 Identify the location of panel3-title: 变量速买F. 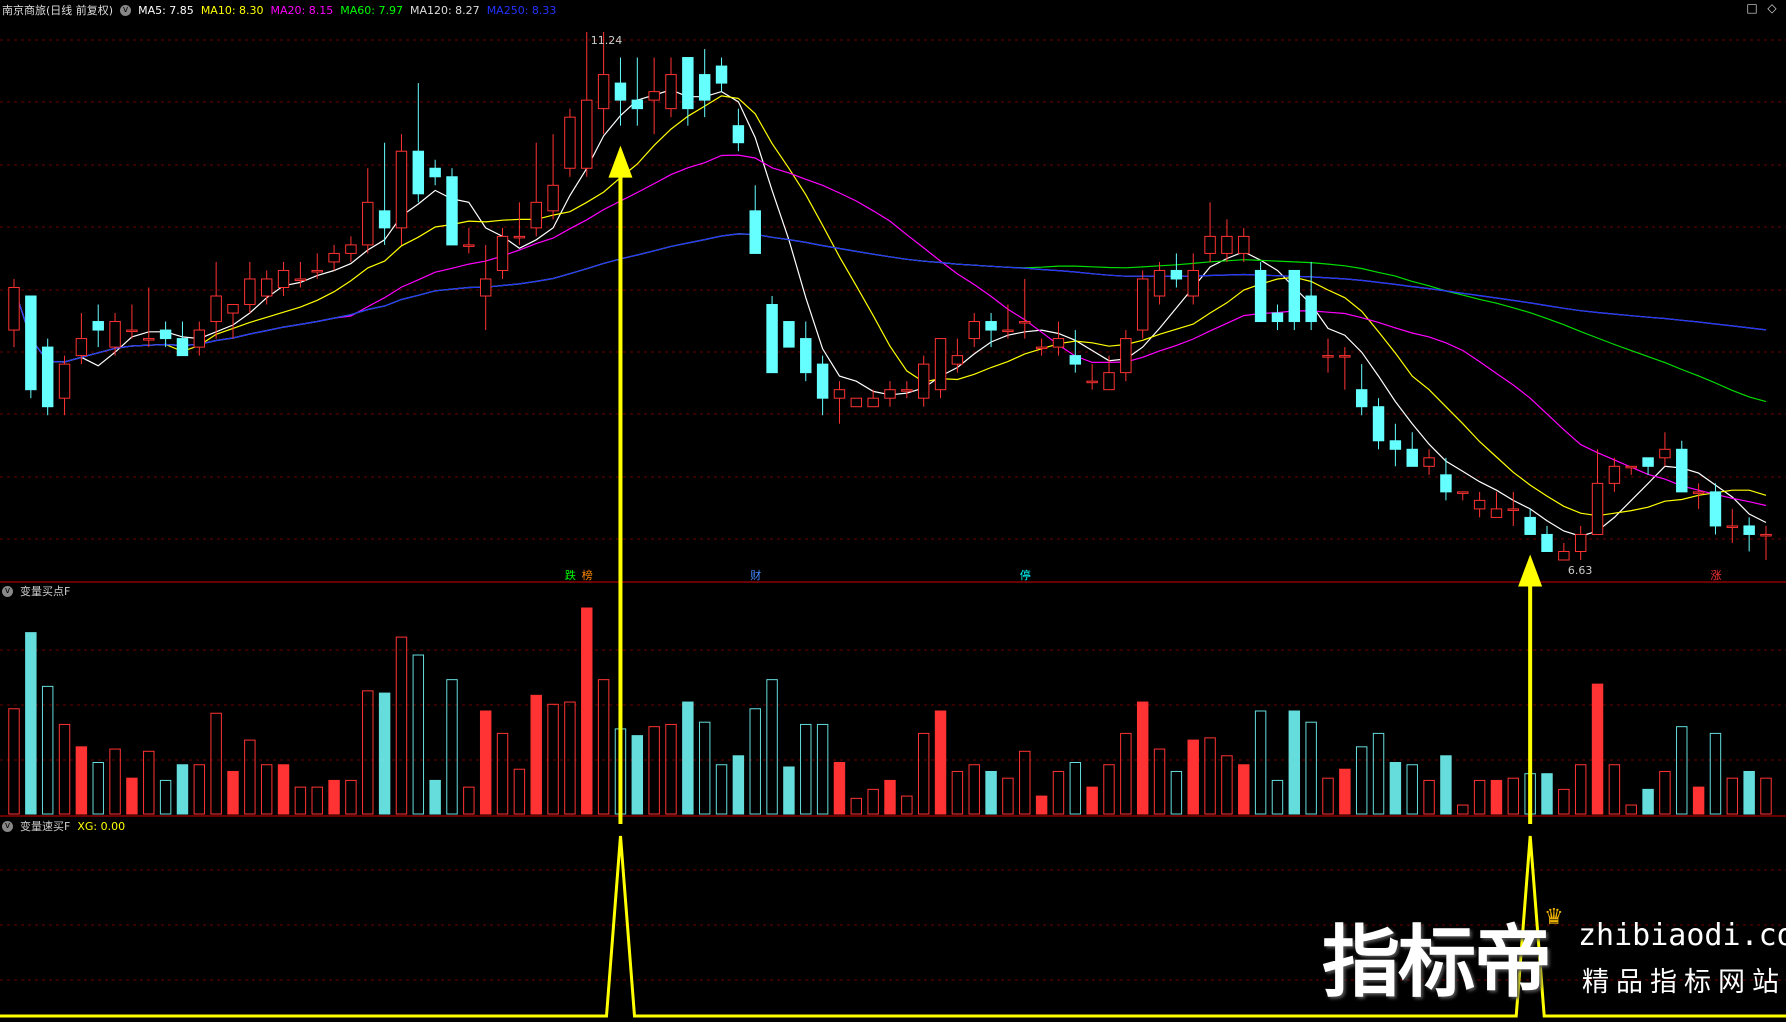
(45, 826).